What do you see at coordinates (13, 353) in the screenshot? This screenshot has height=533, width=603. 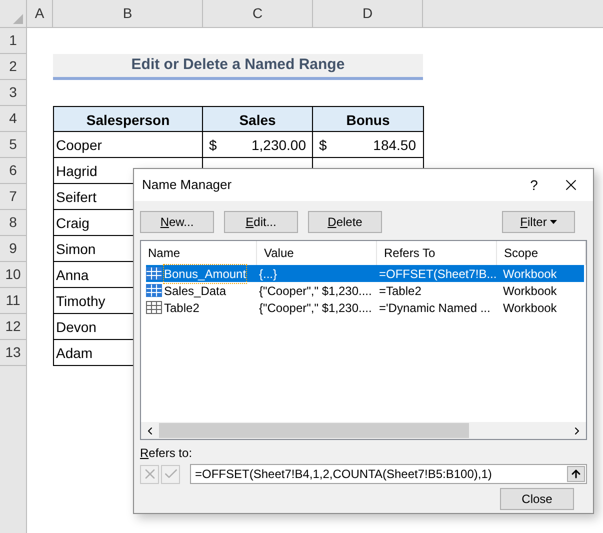 I see `row-header: 13` at bounding box center [13, 353].